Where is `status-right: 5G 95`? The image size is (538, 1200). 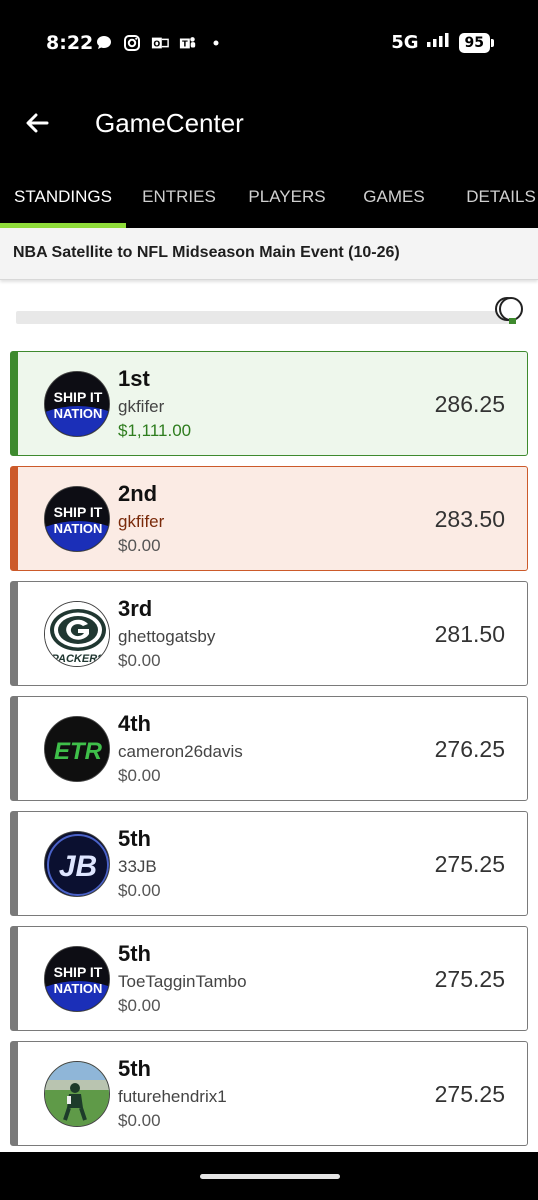
status-right: 5G 95 is located at coordinates (442, 42).